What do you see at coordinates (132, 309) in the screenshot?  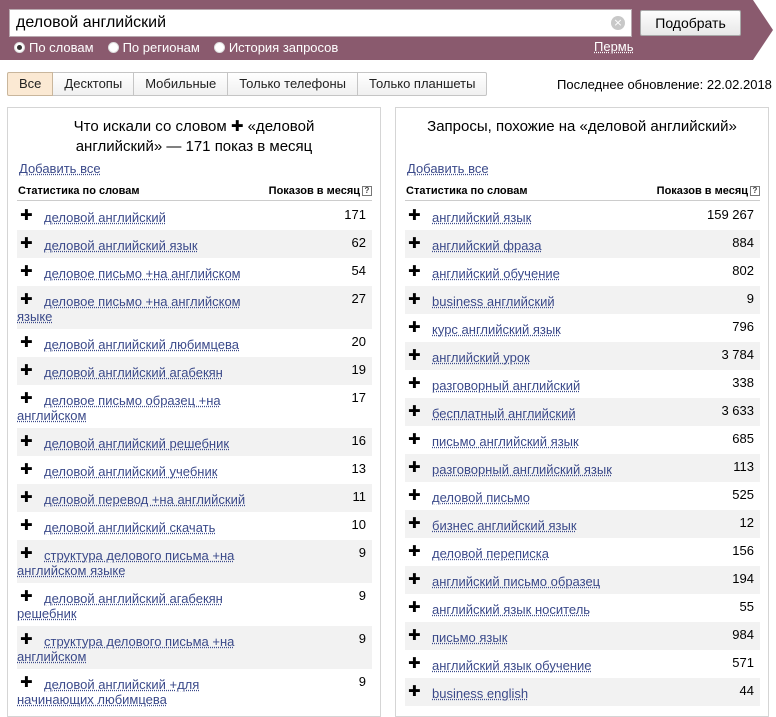 I see `keyword-link: деловое письмо +на английском языке` at bounding box center [132, 309].